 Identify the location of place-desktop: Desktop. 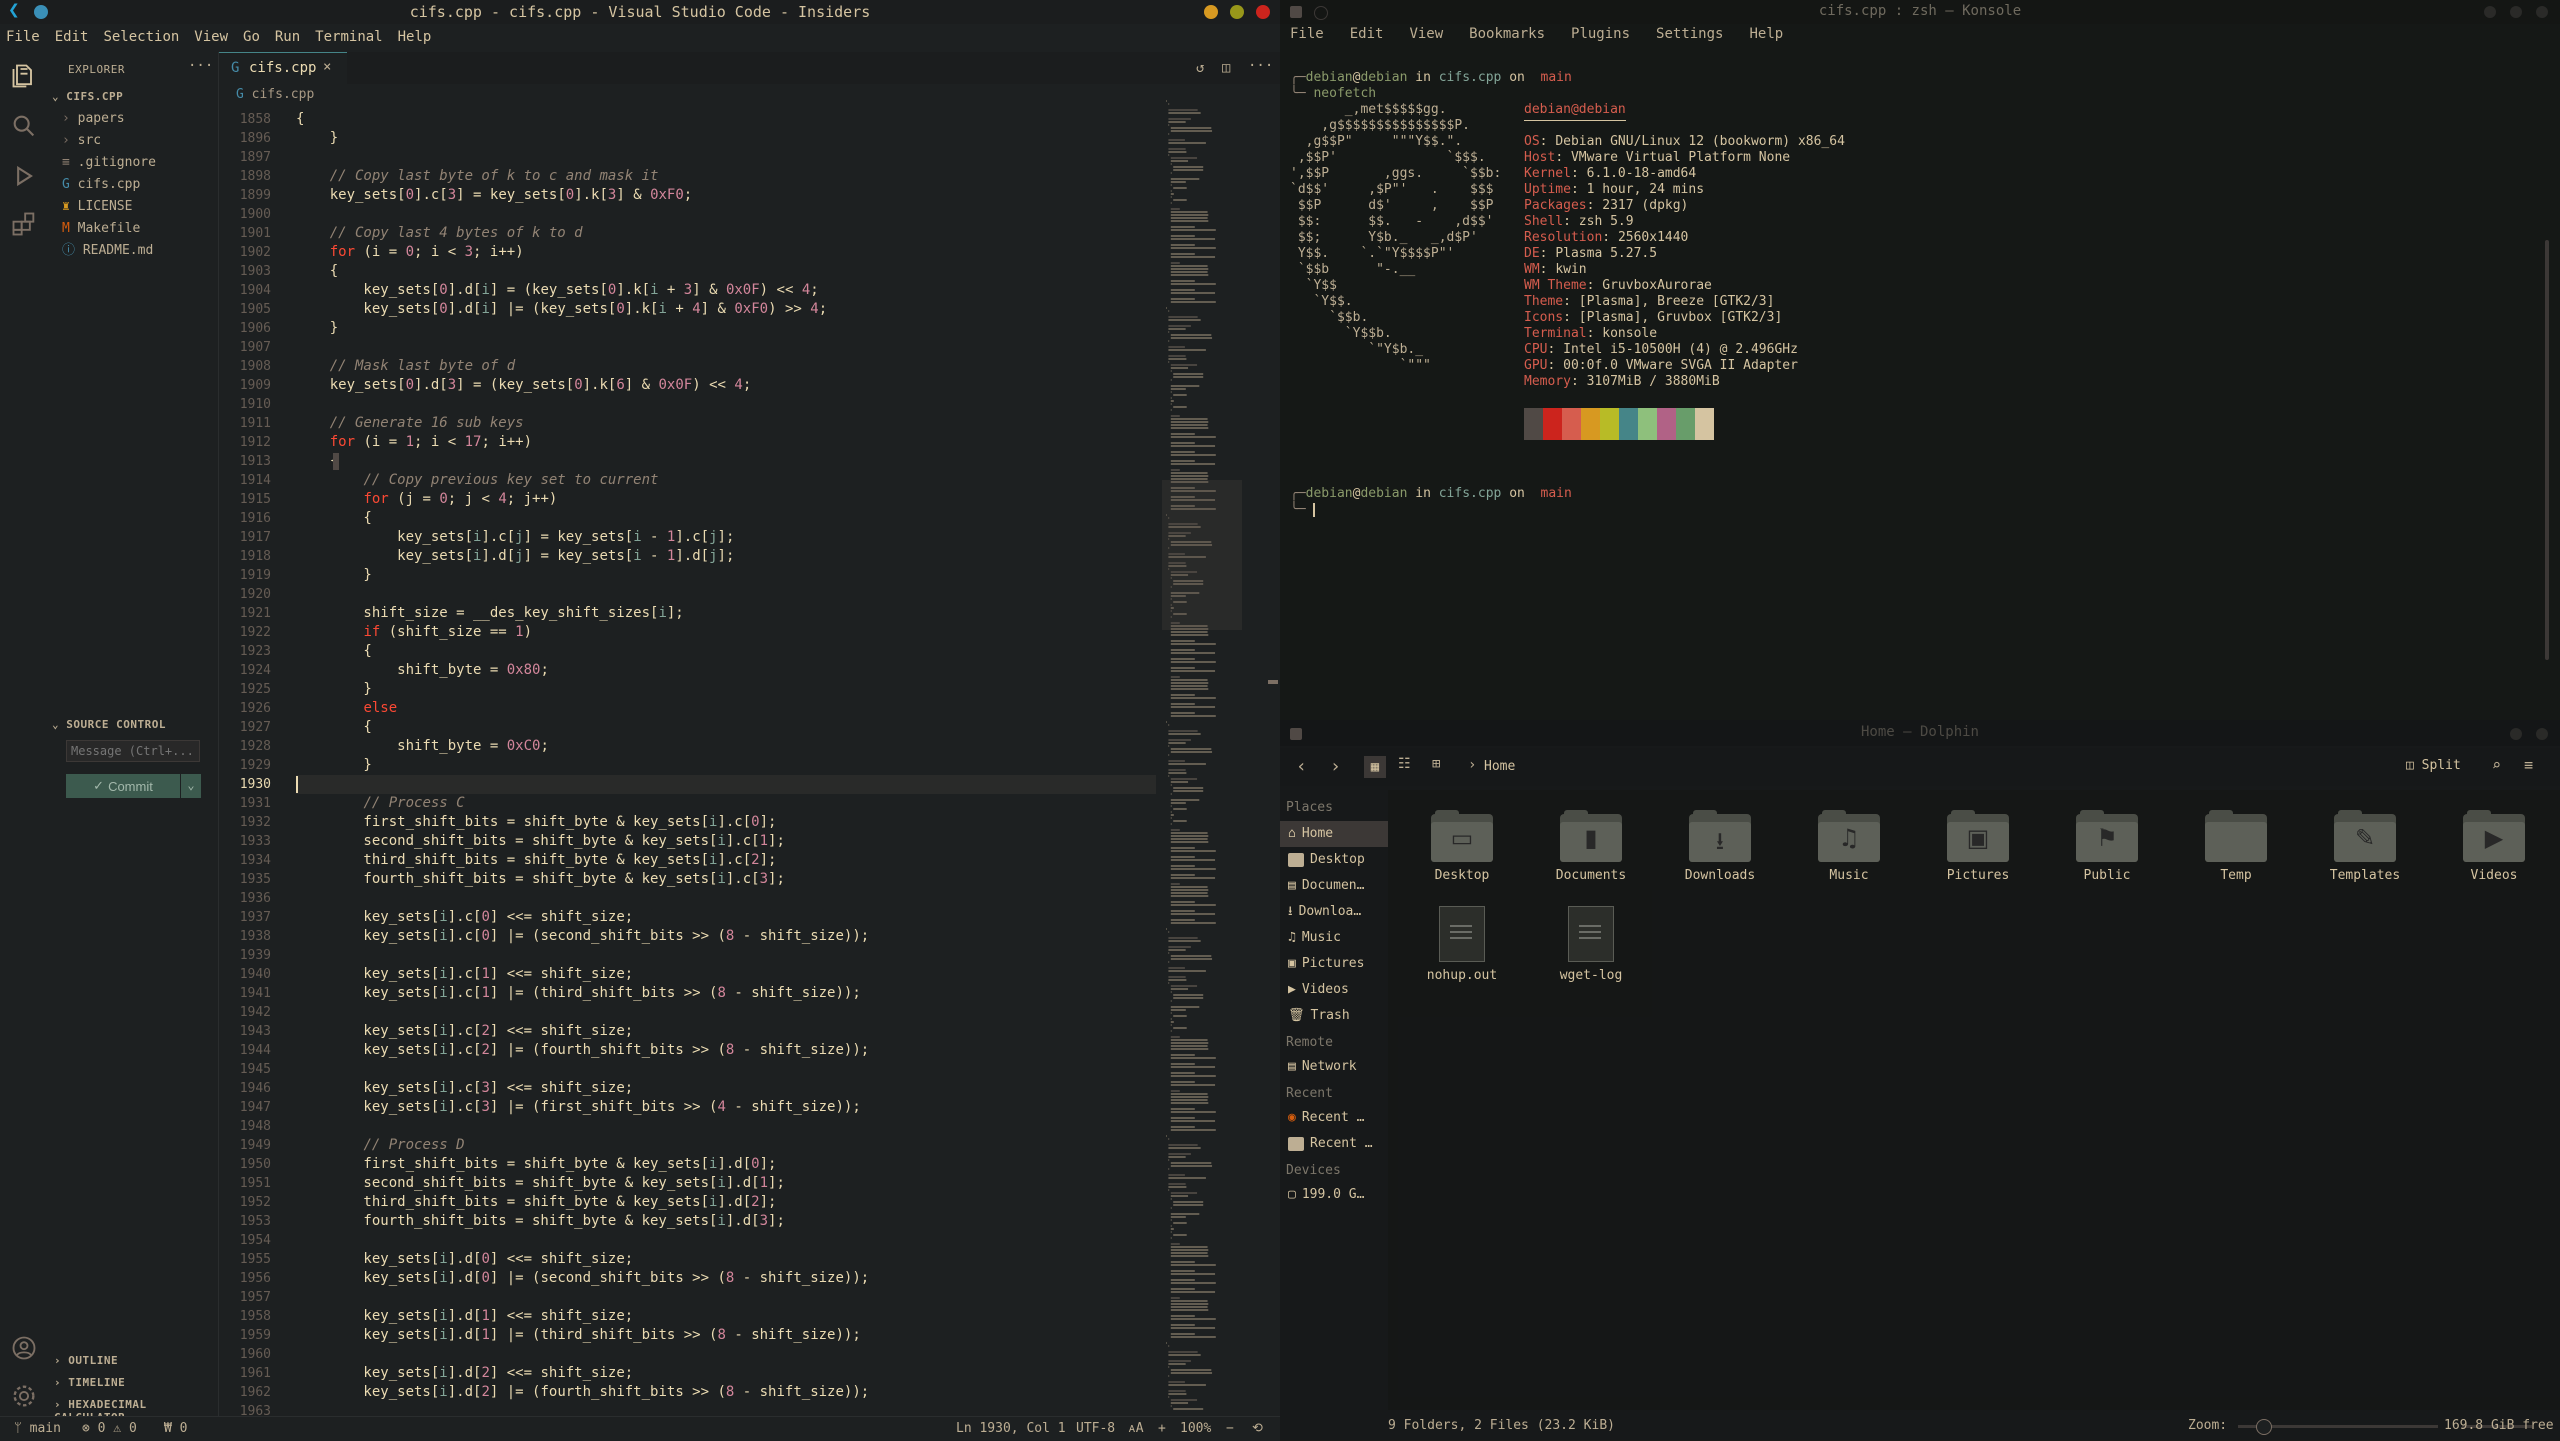
(1334, 860).